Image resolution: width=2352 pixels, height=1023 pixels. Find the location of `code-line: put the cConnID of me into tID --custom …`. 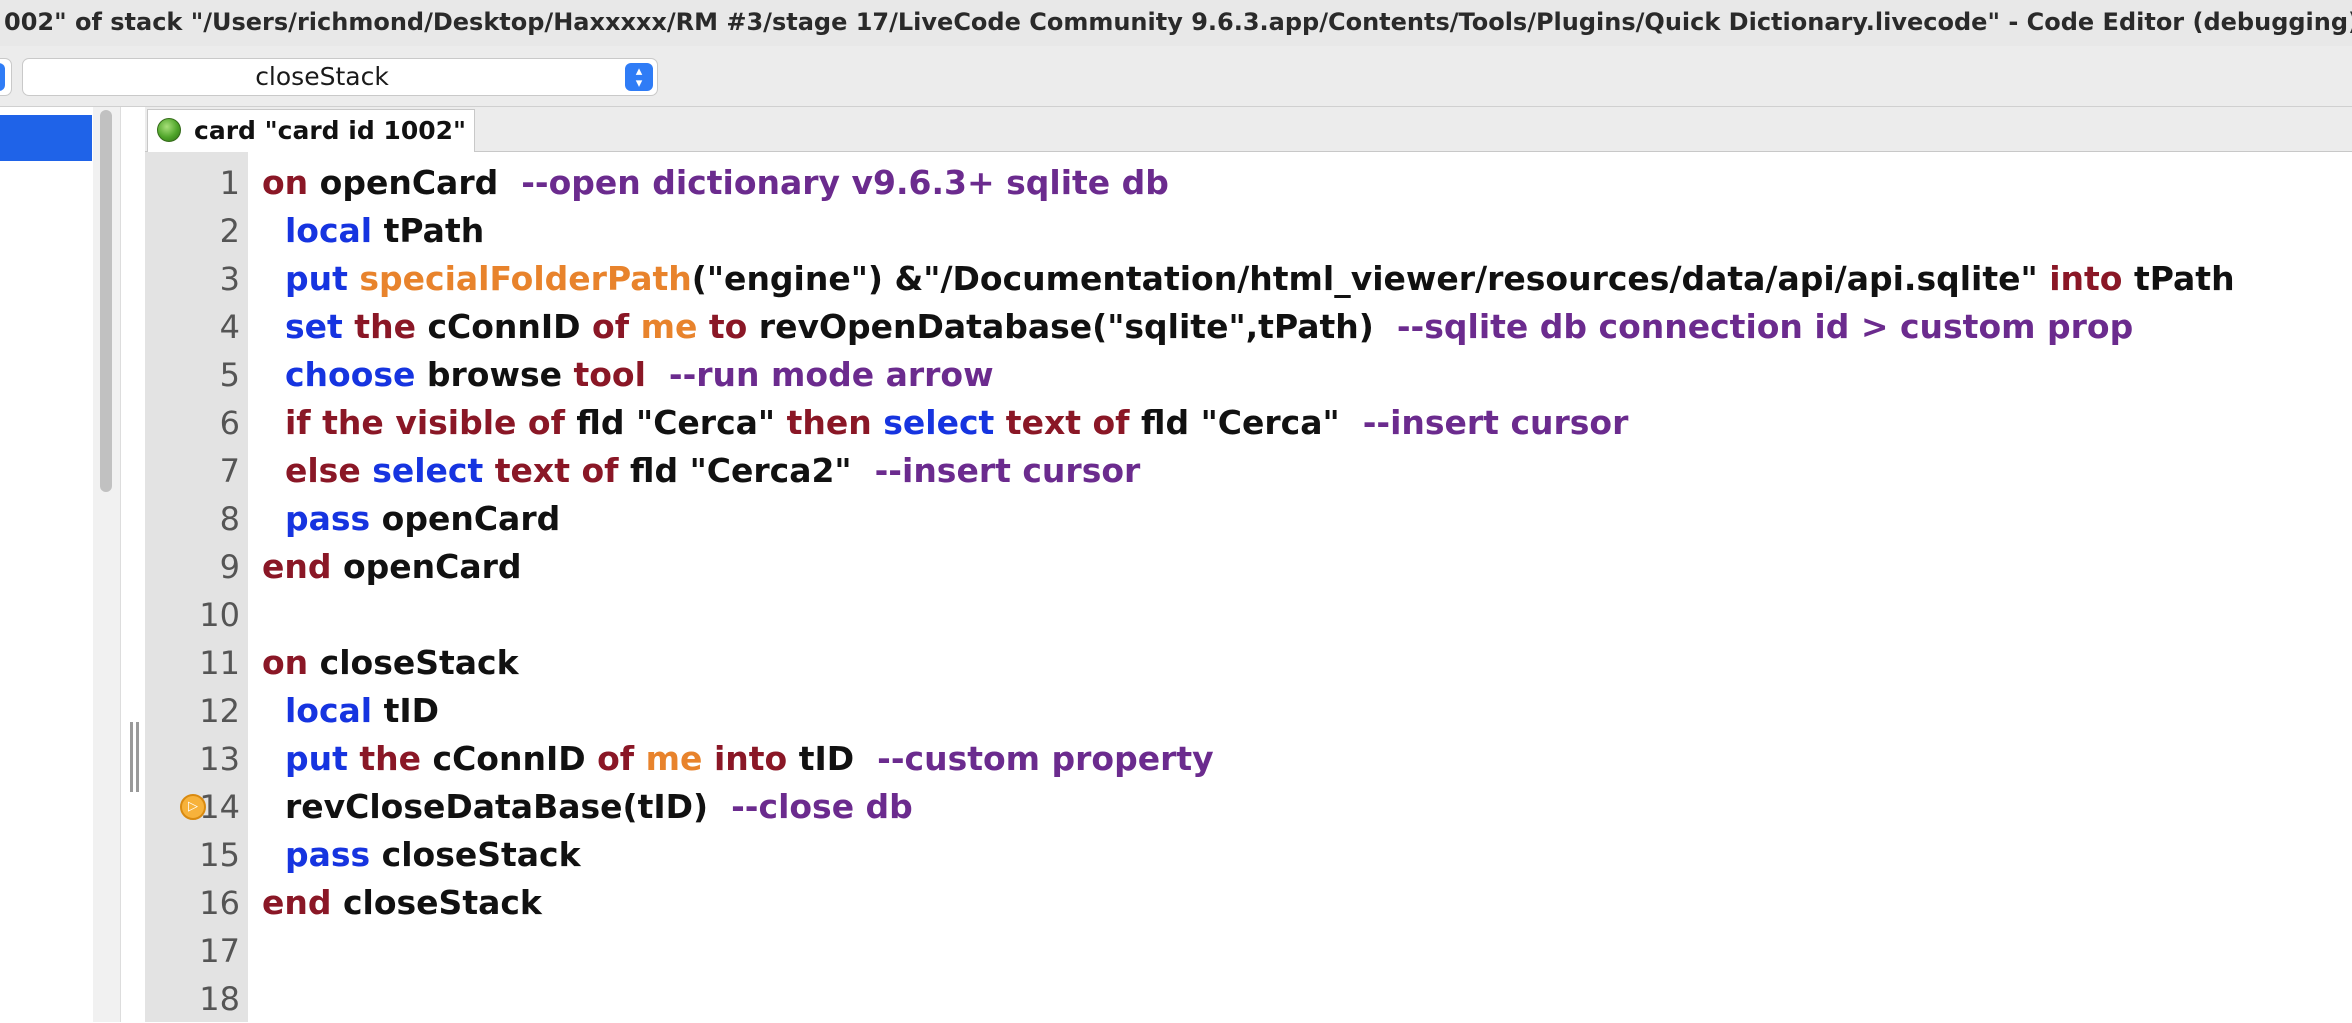

code-line: put the cConnID of me into tID --custom … is located at coordinates (738, 759).